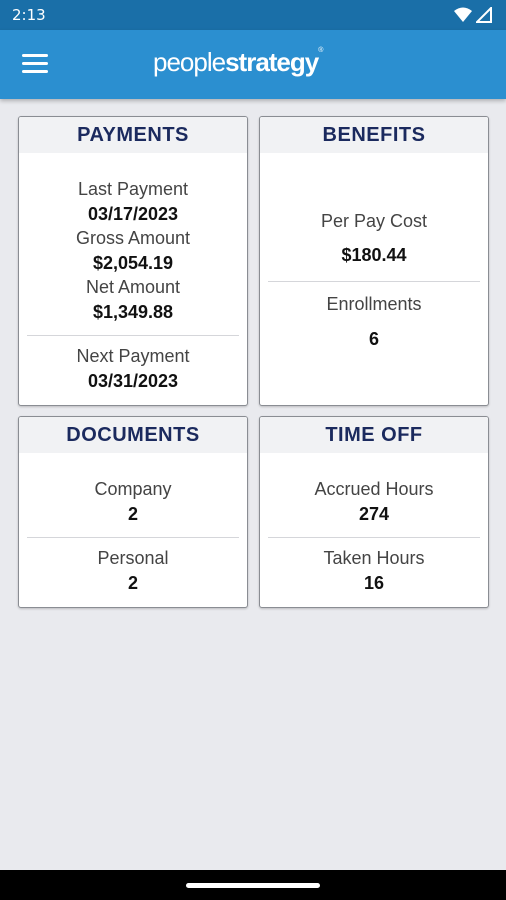 The image size is (506, 900). Describe the element at coordinates (373, 339) in the screenshot. I see `enrollments-value: 6` at that location.